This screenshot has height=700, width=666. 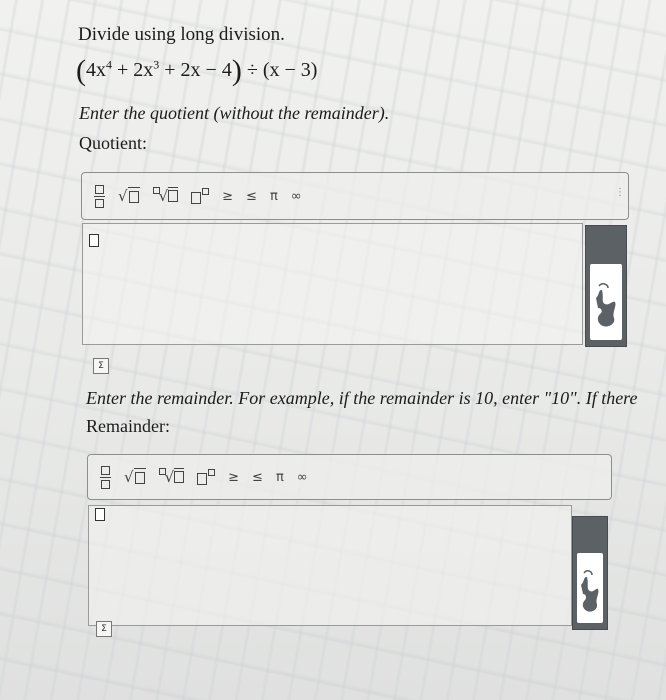 What do you see at coordinates (101, 366) in the screenshot?
I see `quotient-sigma-button: Σ` at bounding box center [101, 366].